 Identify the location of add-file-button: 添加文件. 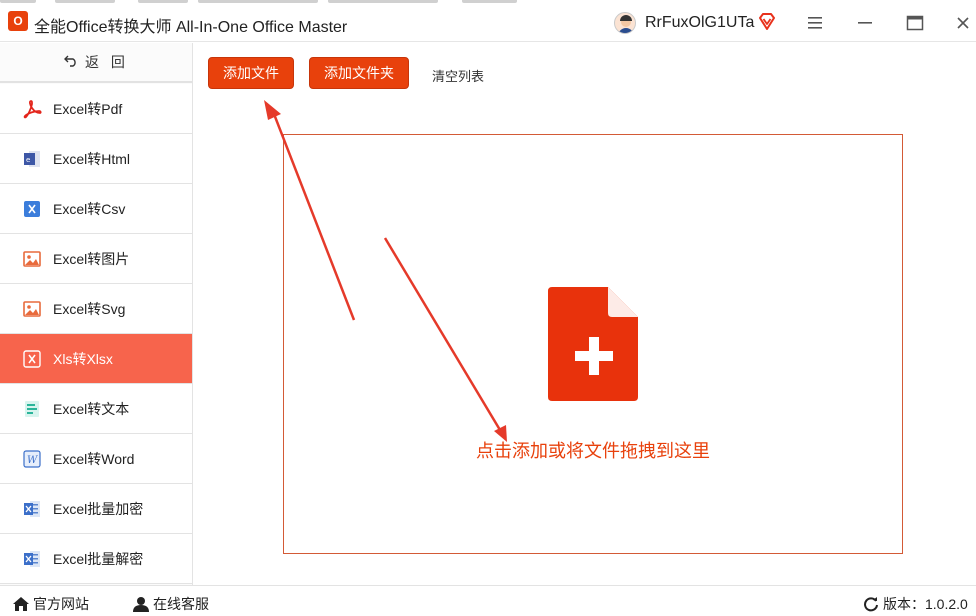
(251, 73).